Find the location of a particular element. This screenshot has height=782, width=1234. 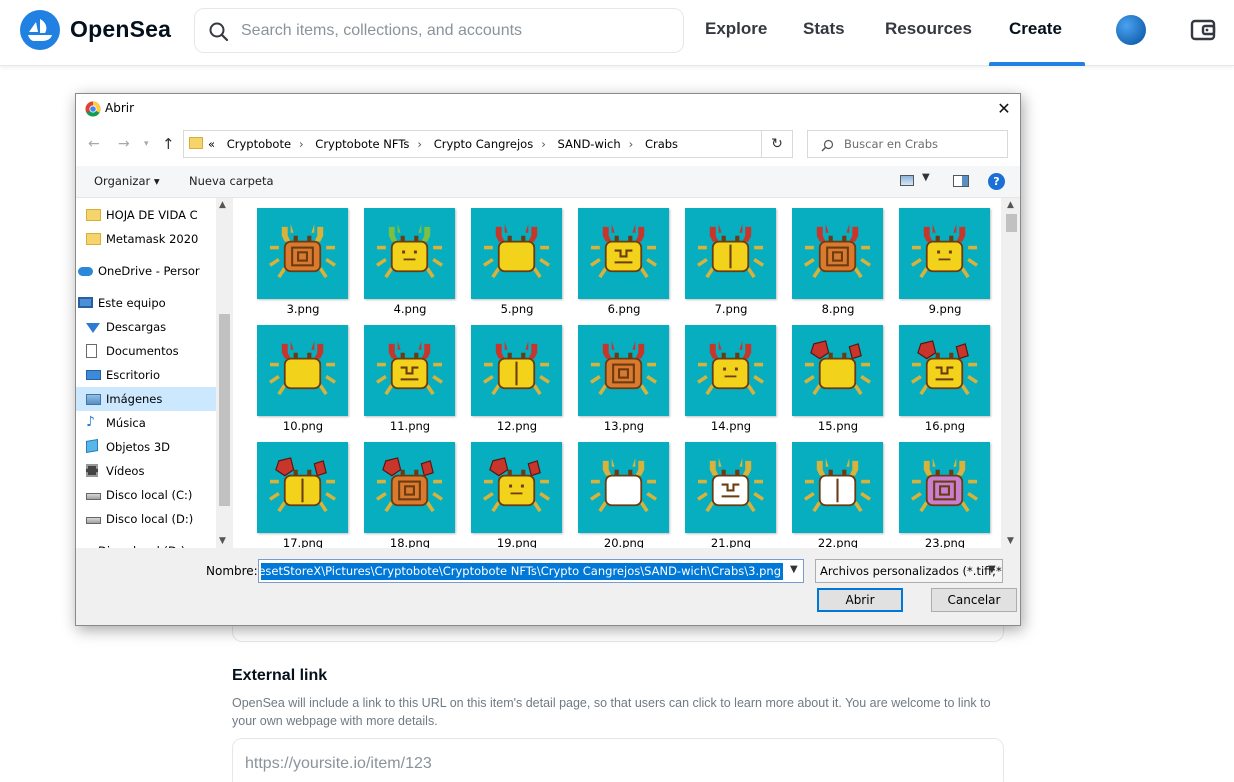

file-tile: 17.png is located at coordinates (303, 492).